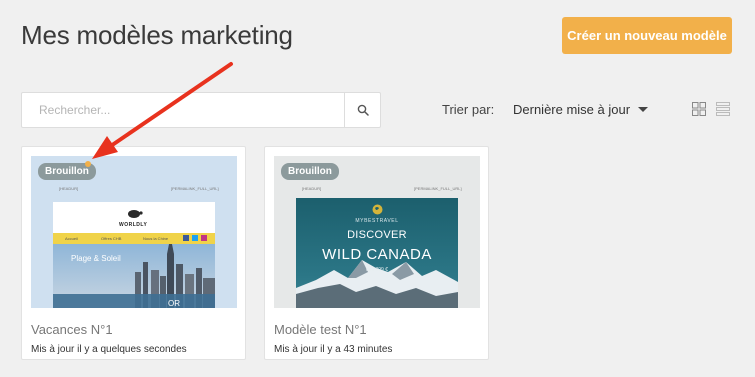  I want to click on preview-headline: DISCOVER, so click(377, 235).